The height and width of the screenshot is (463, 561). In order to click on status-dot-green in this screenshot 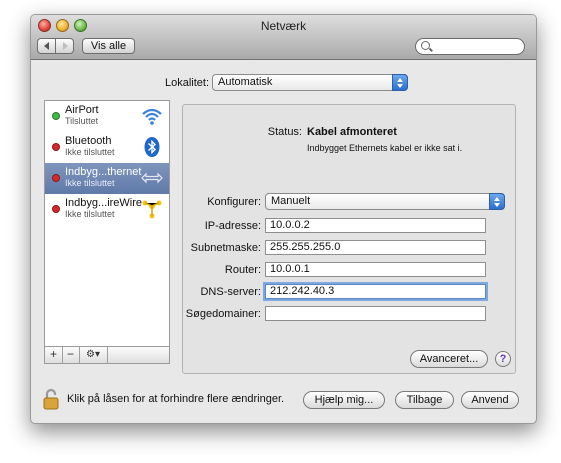, I will do `click(56, 116)`.